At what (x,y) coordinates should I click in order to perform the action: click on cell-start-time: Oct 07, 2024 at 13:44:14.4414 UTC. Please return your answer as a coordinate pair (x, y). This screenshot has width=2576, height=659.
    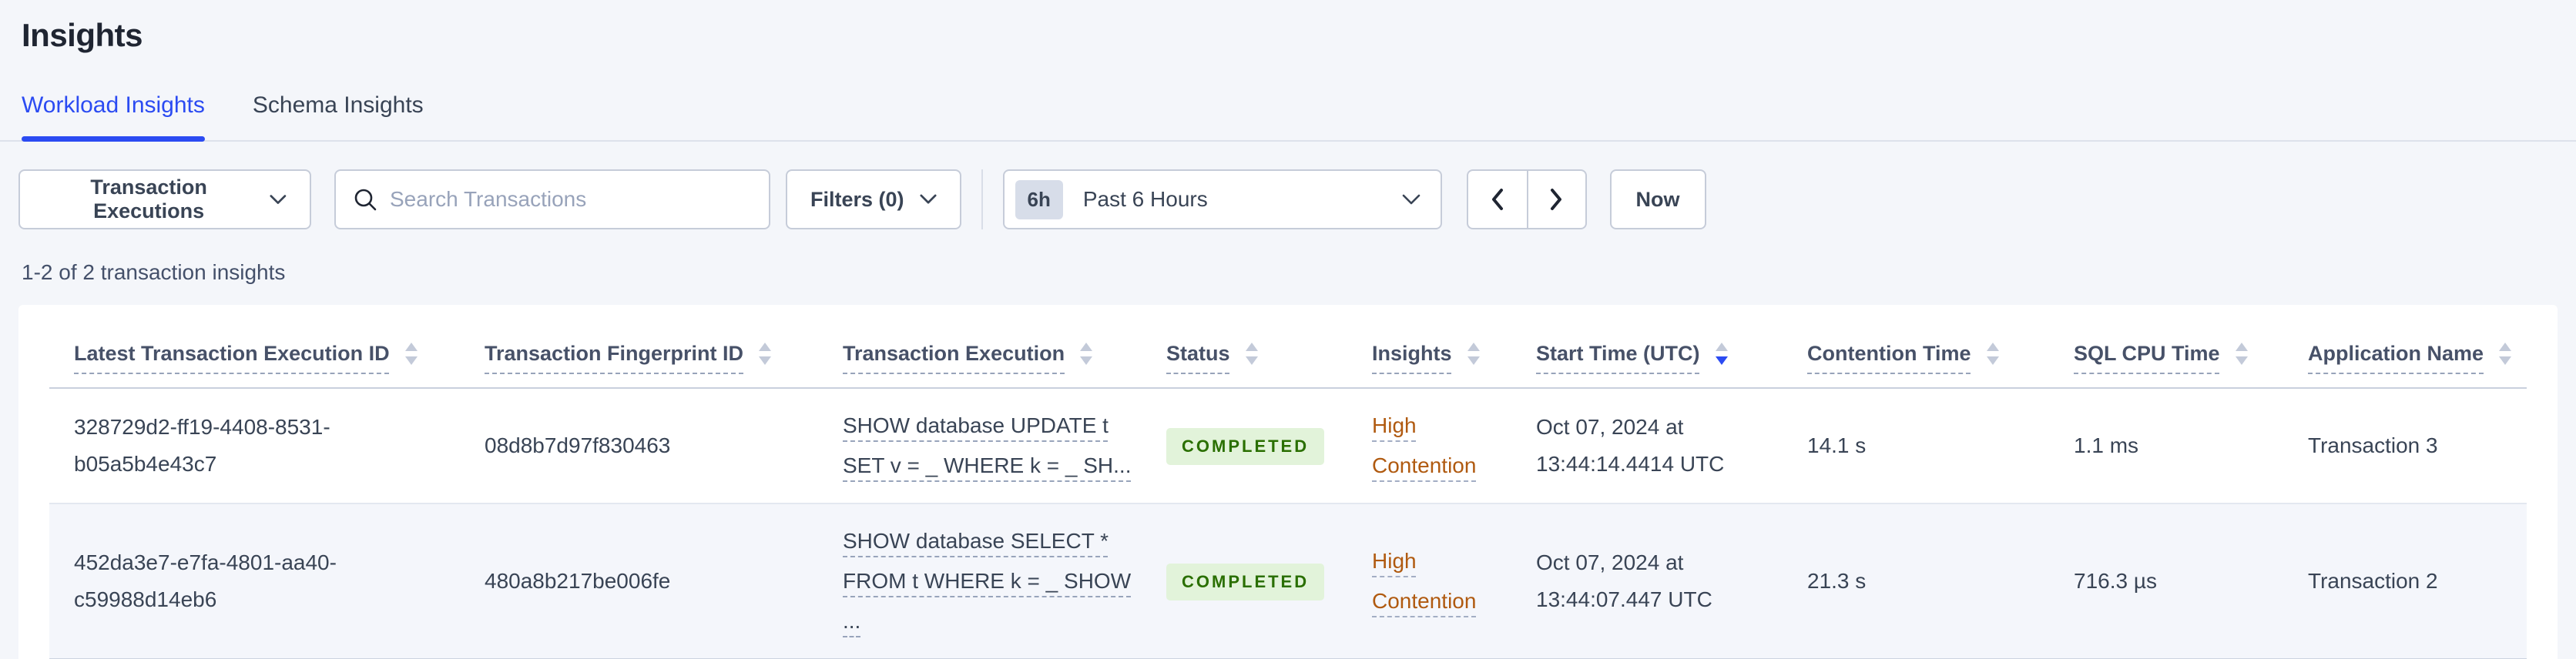
    Looking at the image, I should click on (1671, 446).